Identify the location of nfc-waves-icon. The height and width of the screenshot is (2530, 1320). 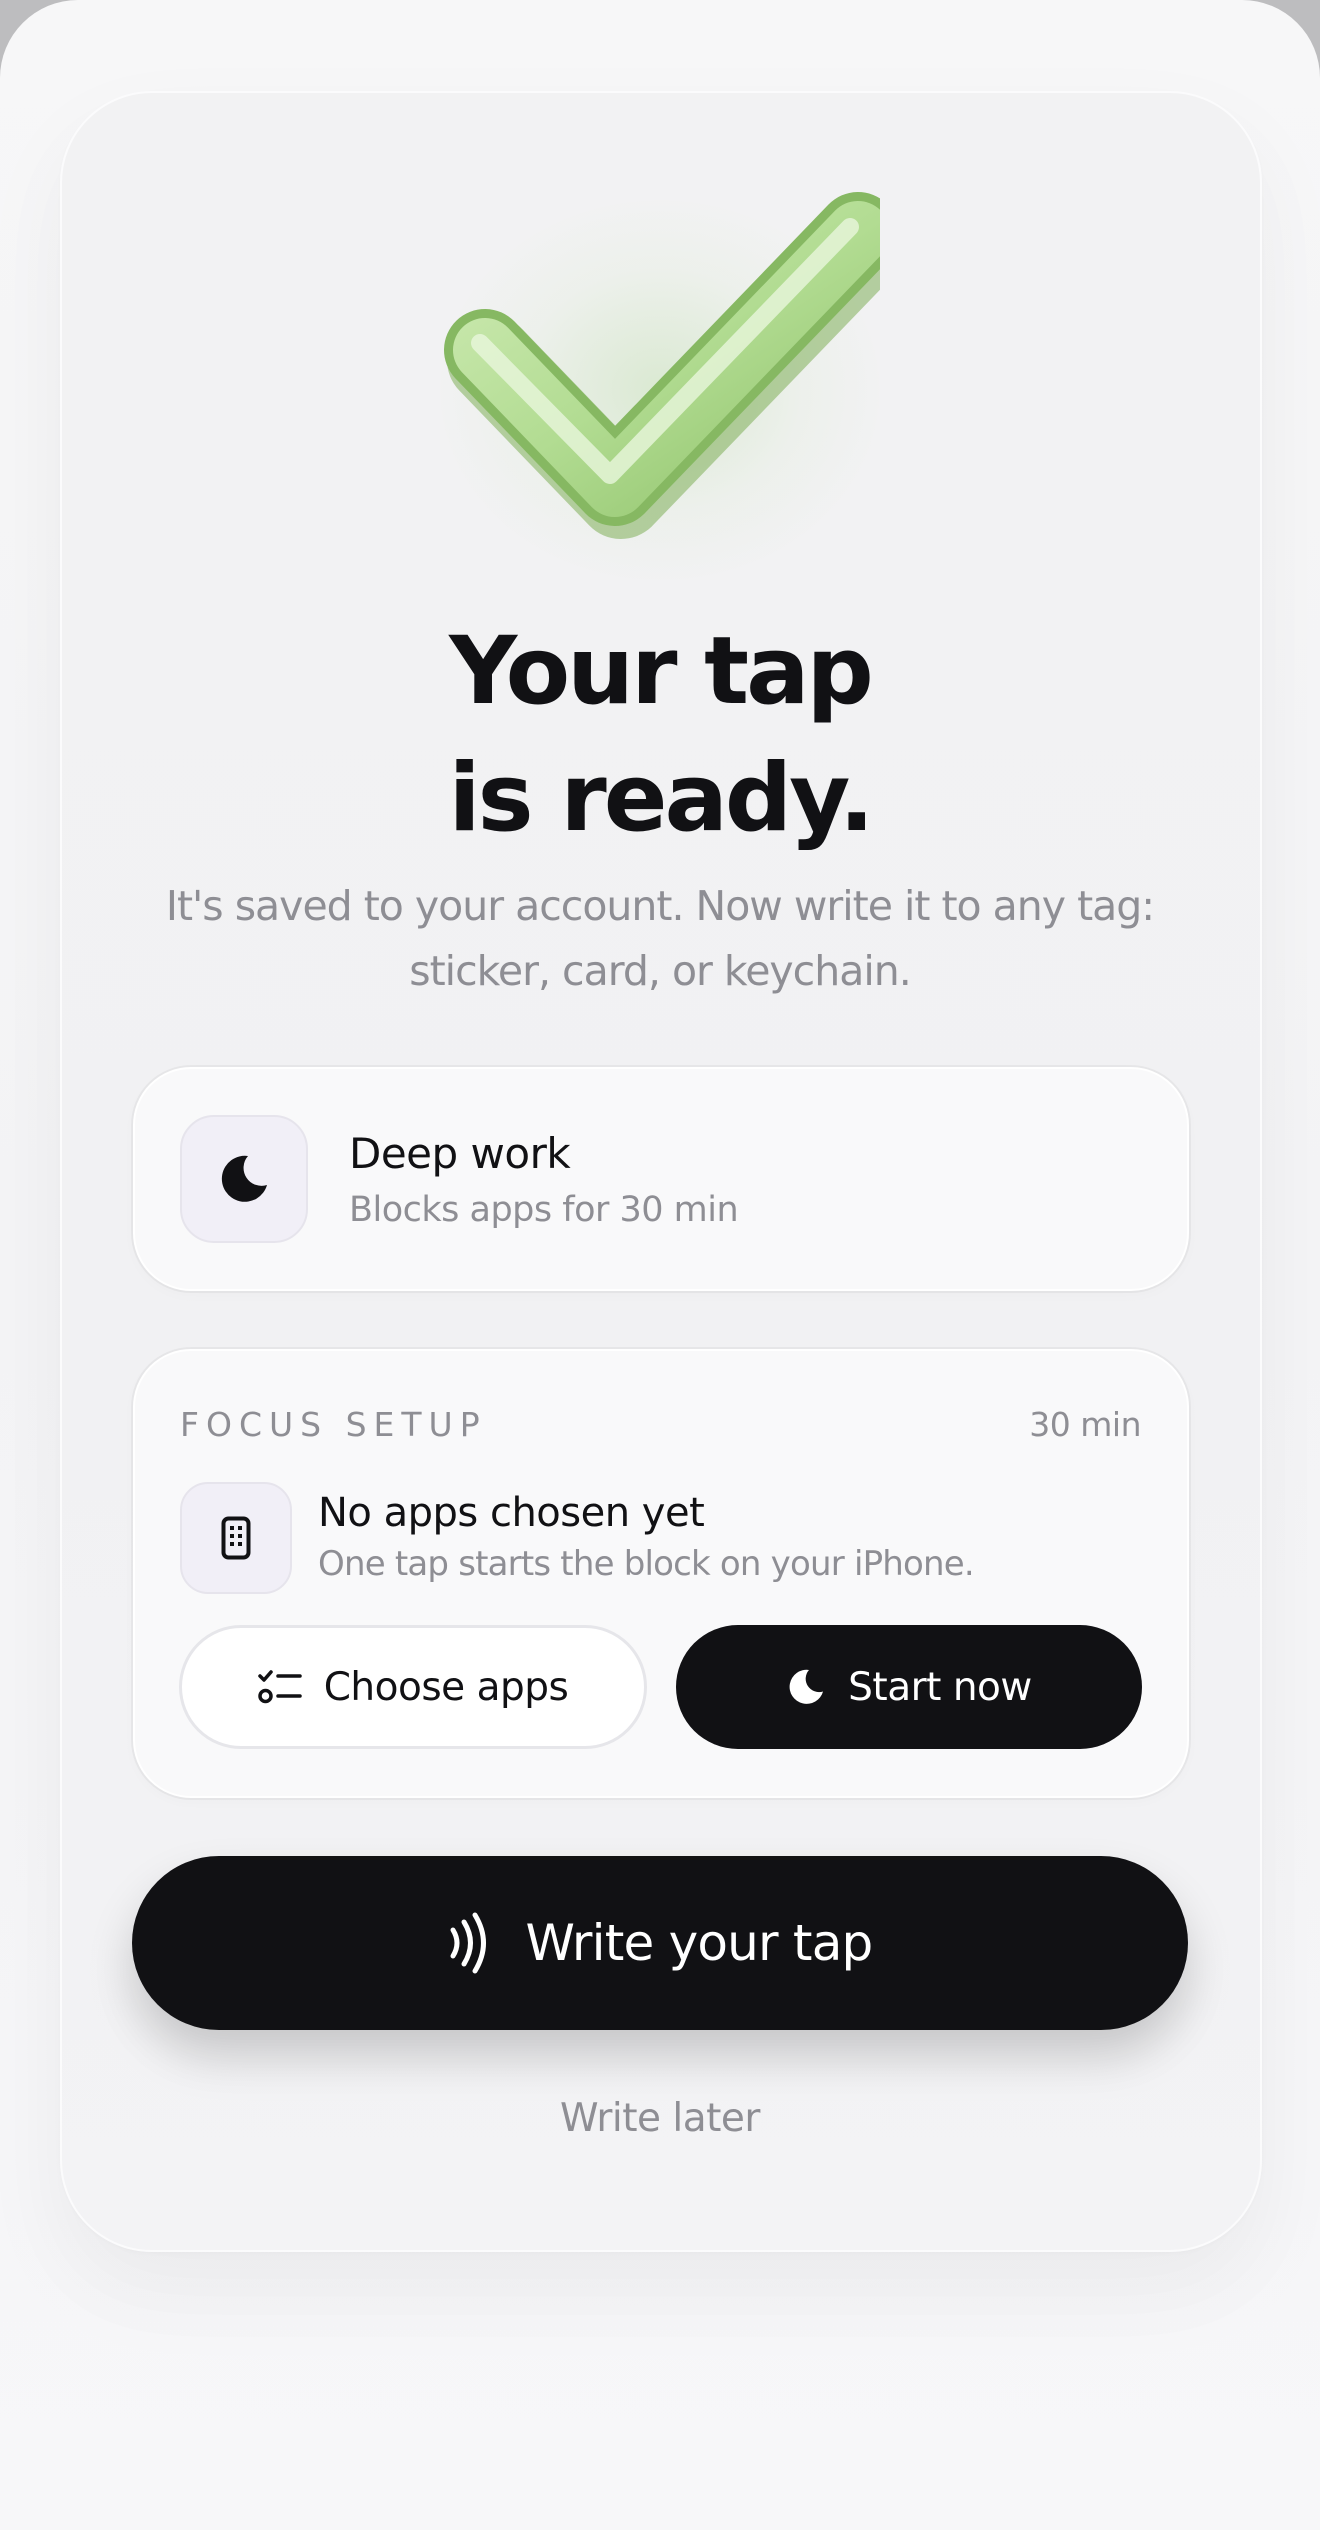
(468, 1943).